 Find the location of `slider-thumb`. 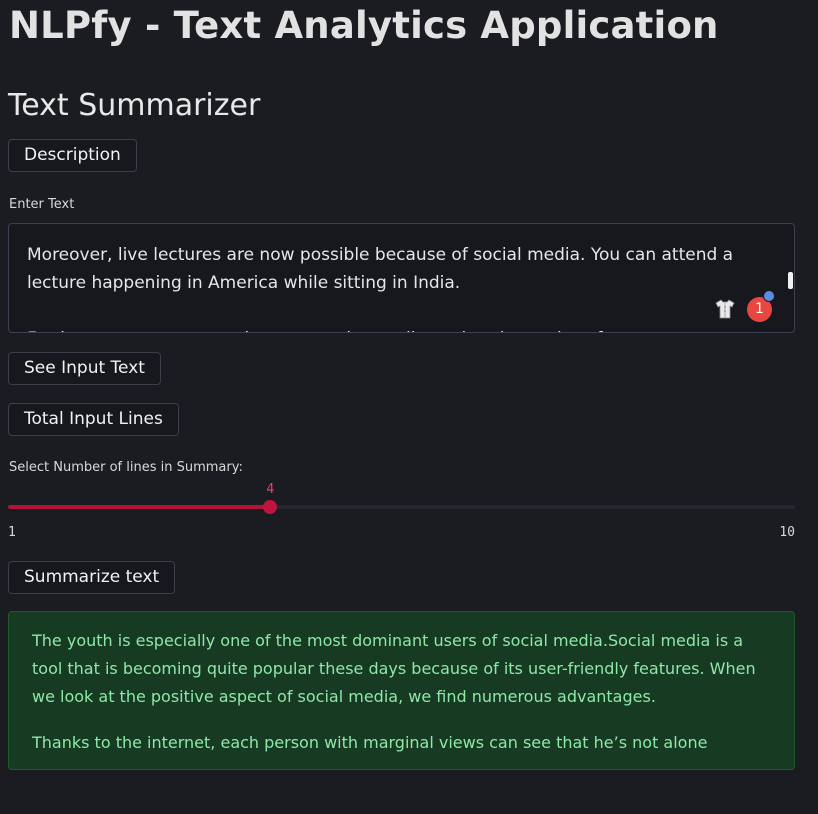

slider-thumb is located at coordinates (270, 507).